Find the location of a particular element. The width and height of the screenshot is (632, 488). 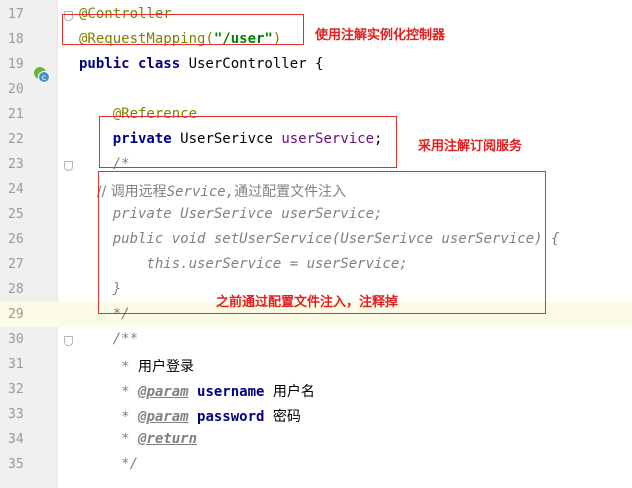

code-token: @return is located at coordinates (168, 439).